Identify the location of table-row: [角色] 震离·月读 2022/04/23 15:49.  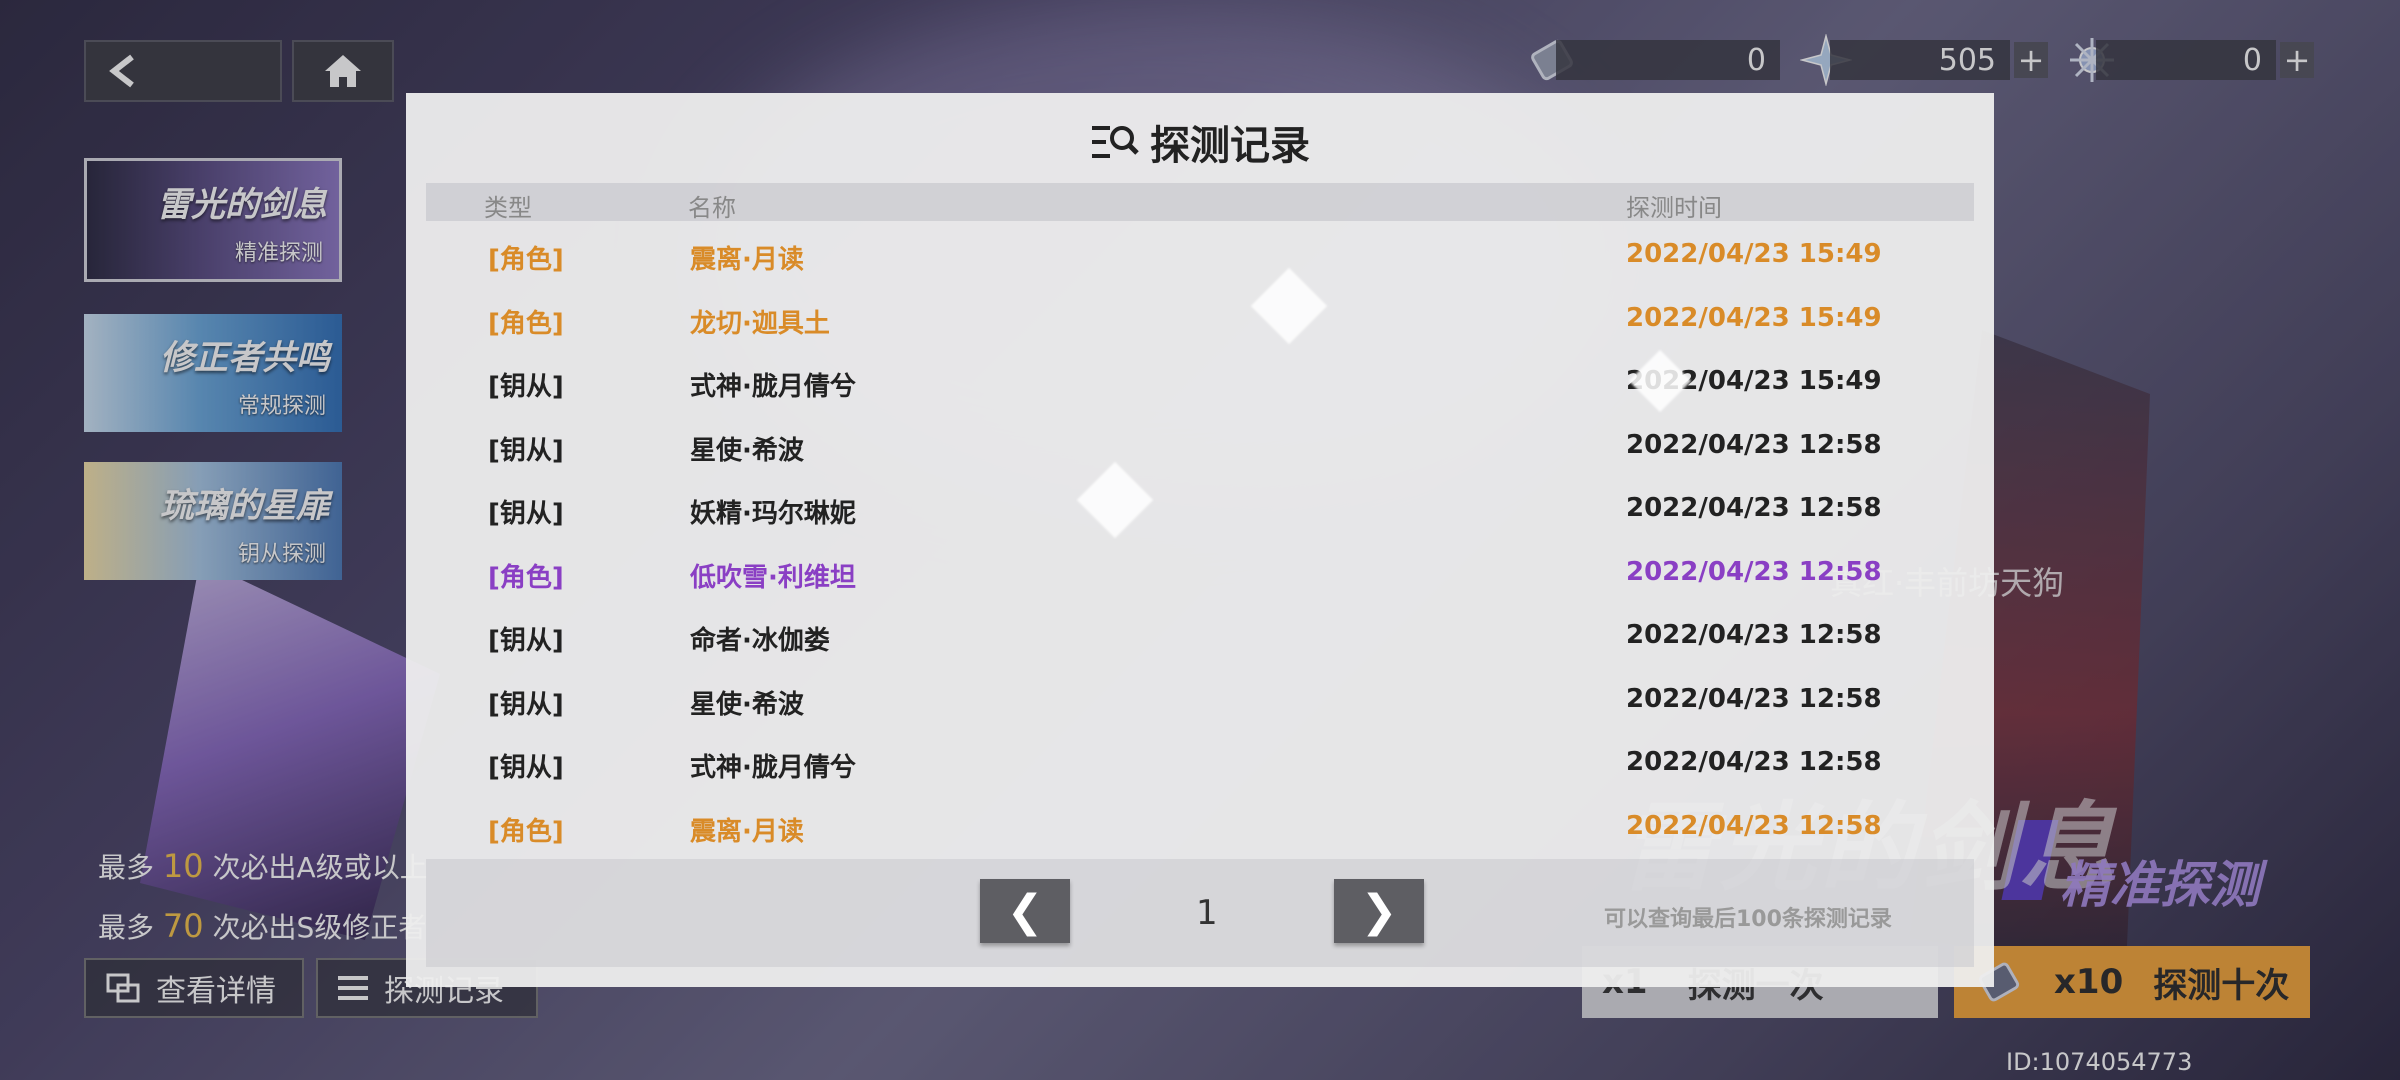
(1200, 253).